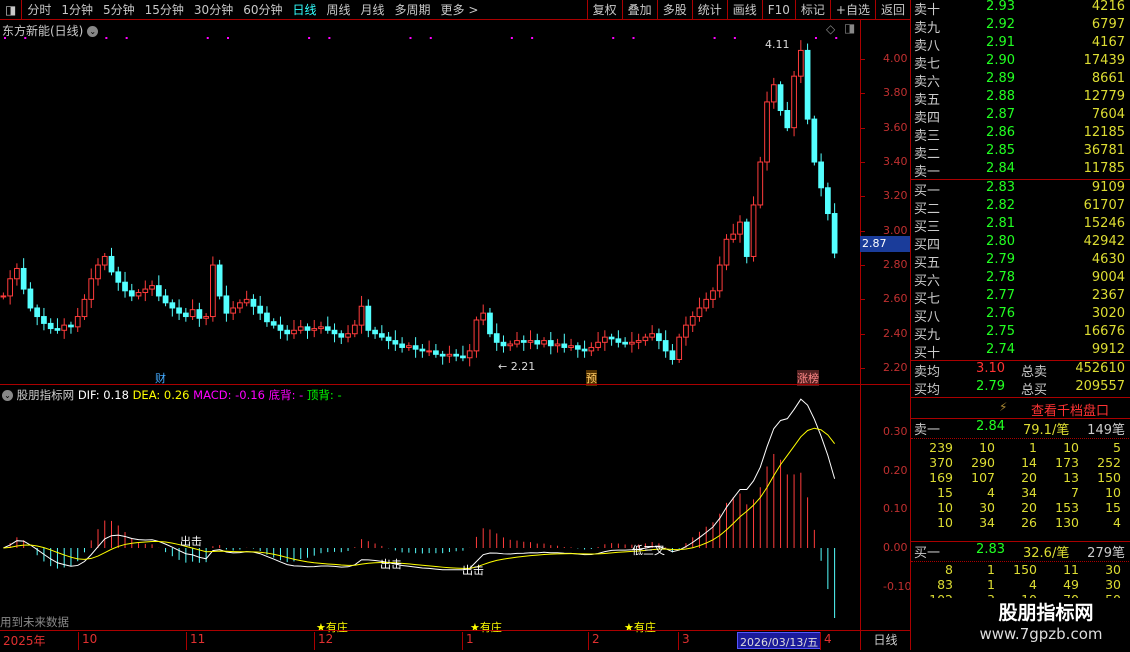 This screenshot has height=652, width=1130. Describe the element at coordinates (744, 10) in the screenshot. I see `toolbar-button: 画线` at that location.